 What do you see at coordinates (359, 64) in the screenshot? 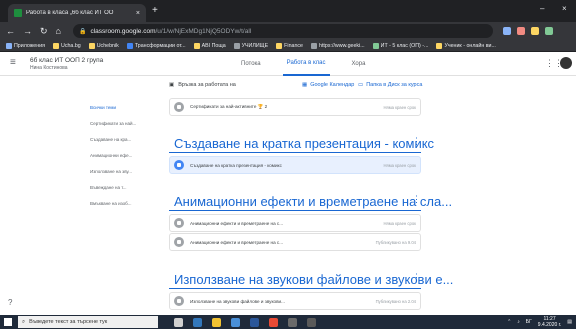
I see `tab-people: Хора` at bounding box center [359, 64].